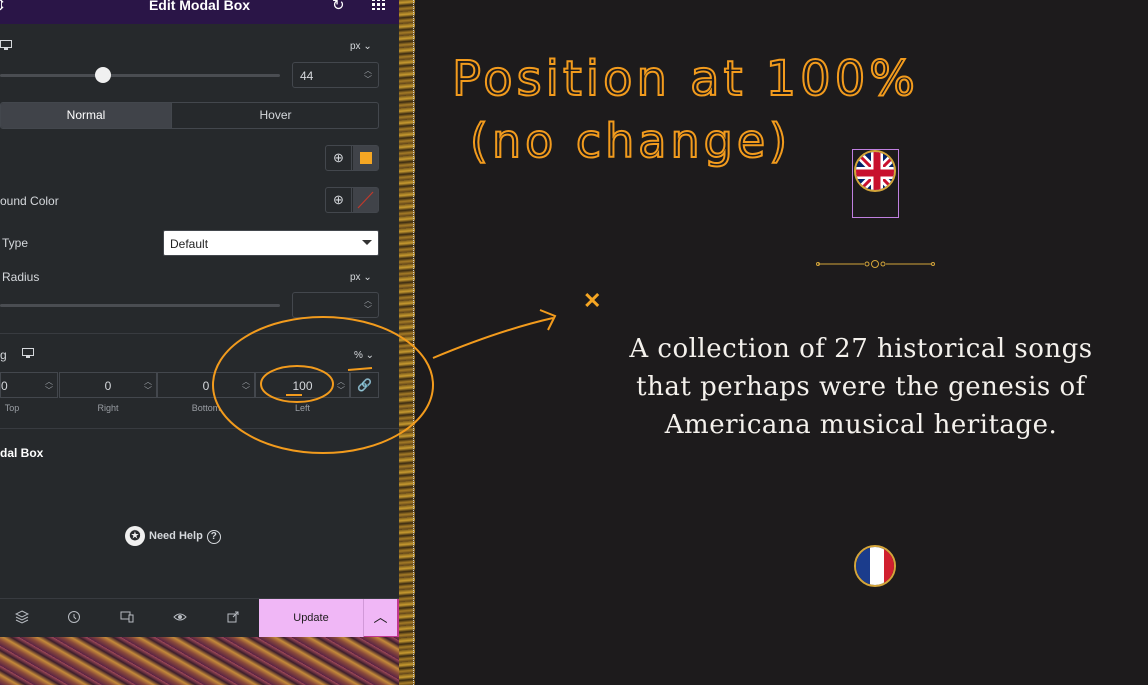 This screenshot has width=1148, height=685. I want to click on annotation-line-1: Position at 100%, so click(685, 79).